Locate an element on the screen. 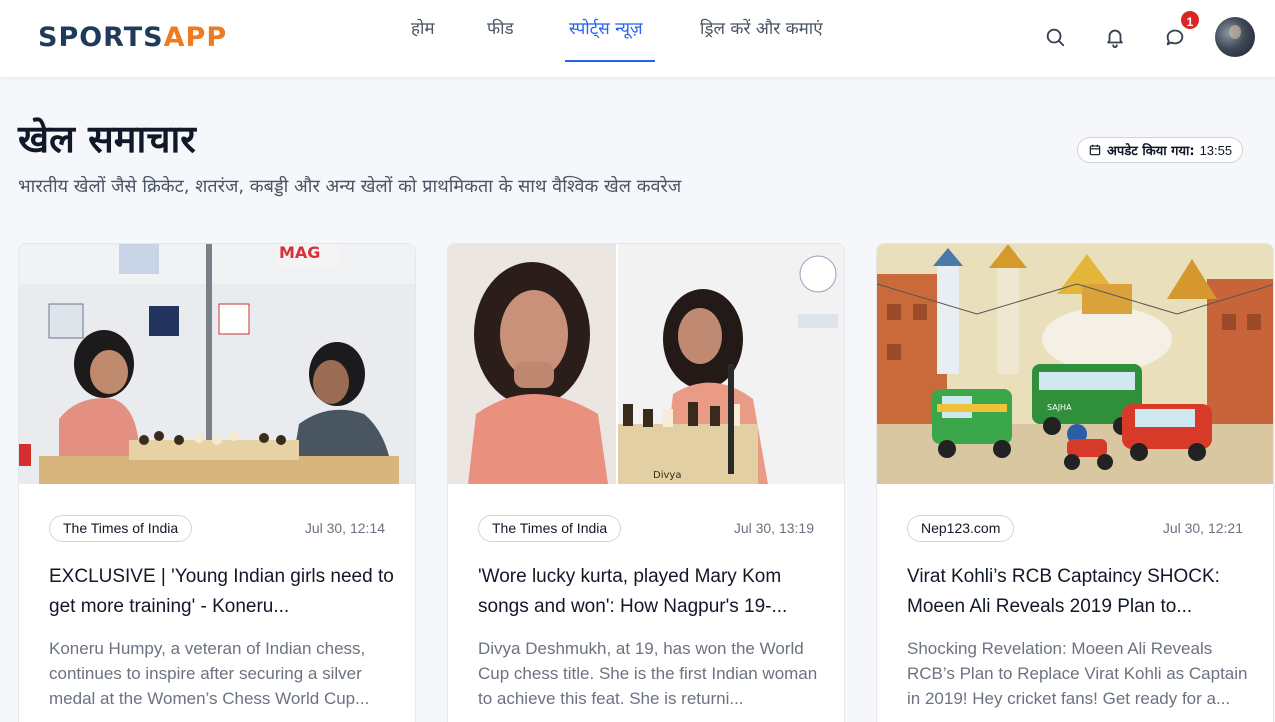 Image resolution: width=1275 pixels, height=722 pixels. nav-item-home: होम is located at coordinates (423, 27).